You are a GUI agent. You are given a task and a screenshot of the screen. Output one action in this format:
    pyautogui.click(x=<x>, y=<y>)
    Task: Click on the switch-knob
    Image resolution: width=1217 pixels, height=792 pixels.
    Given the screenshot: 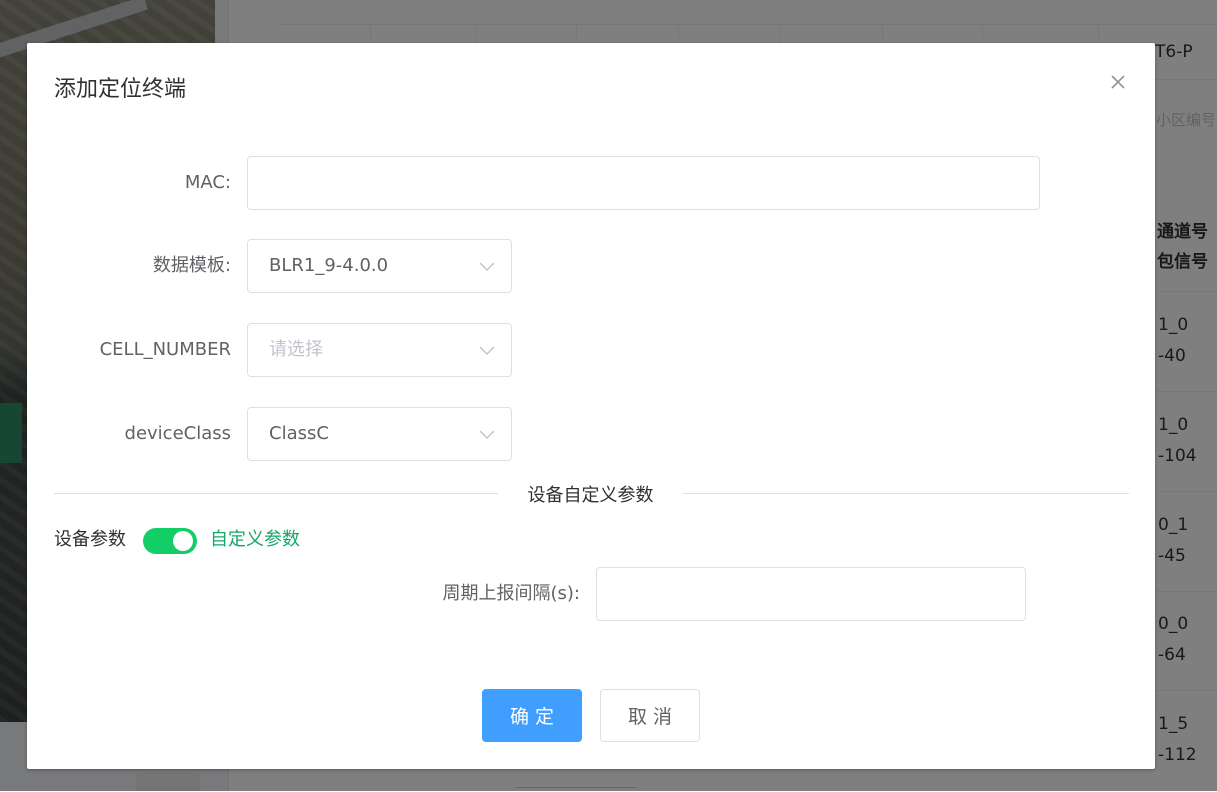 What is the action you would take?
    pyautogui.click(x=183, y=541)
    